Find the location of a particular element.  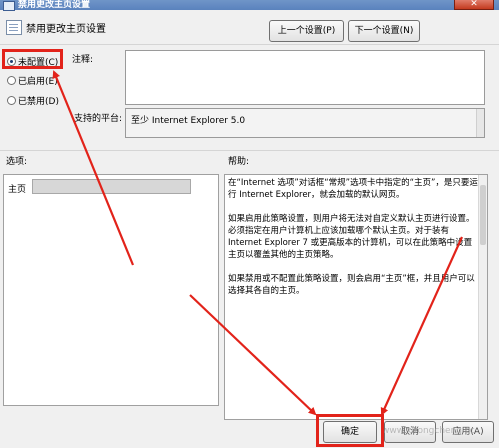

window-icon is located at coordinates (9, 6).